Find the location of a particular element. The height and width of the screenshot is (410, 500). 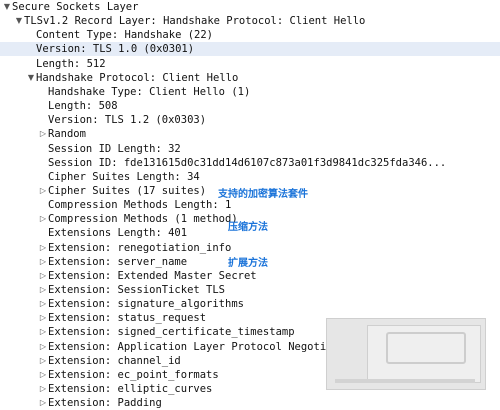

tree-row-label: Random is located at coordinates (67, 134).